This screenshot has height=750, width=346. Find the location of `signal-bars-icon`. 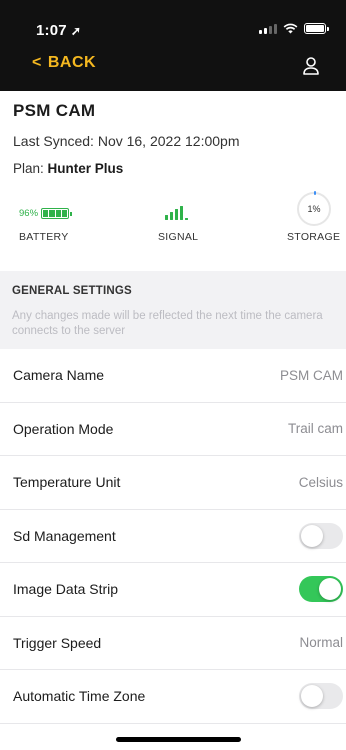

signal-bars-icon is located at coordinates (176, 213).